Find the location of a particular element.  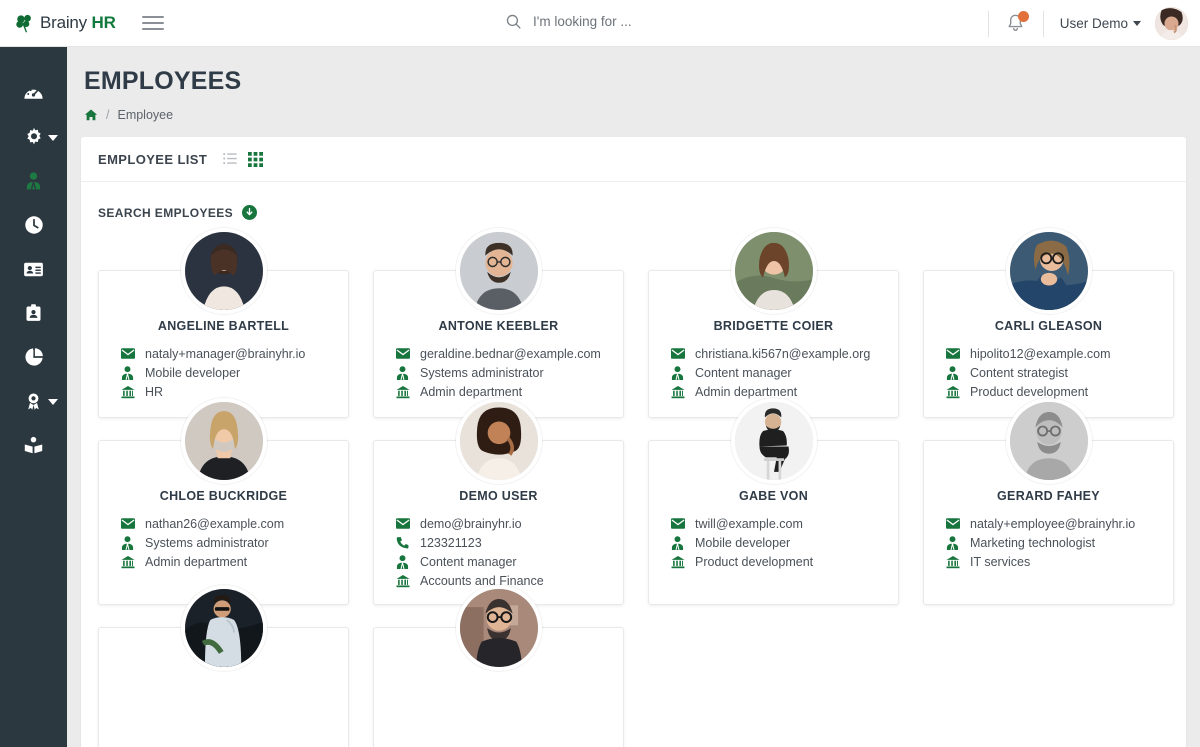

gauge-icon is located at coordinates (33, 93).